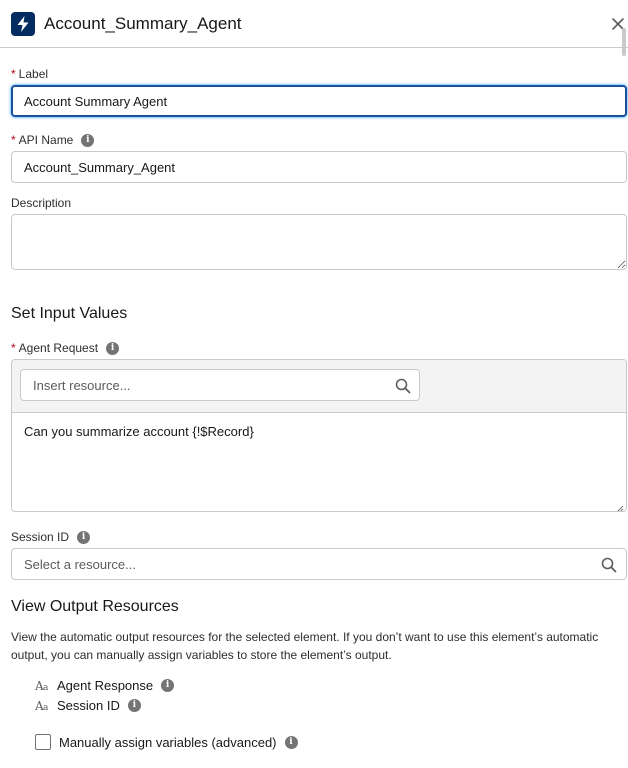 The height and width of the screenshot is (768, 628). I want to click on agent-request-field-label: * Agent Request i, so click(65, 348).